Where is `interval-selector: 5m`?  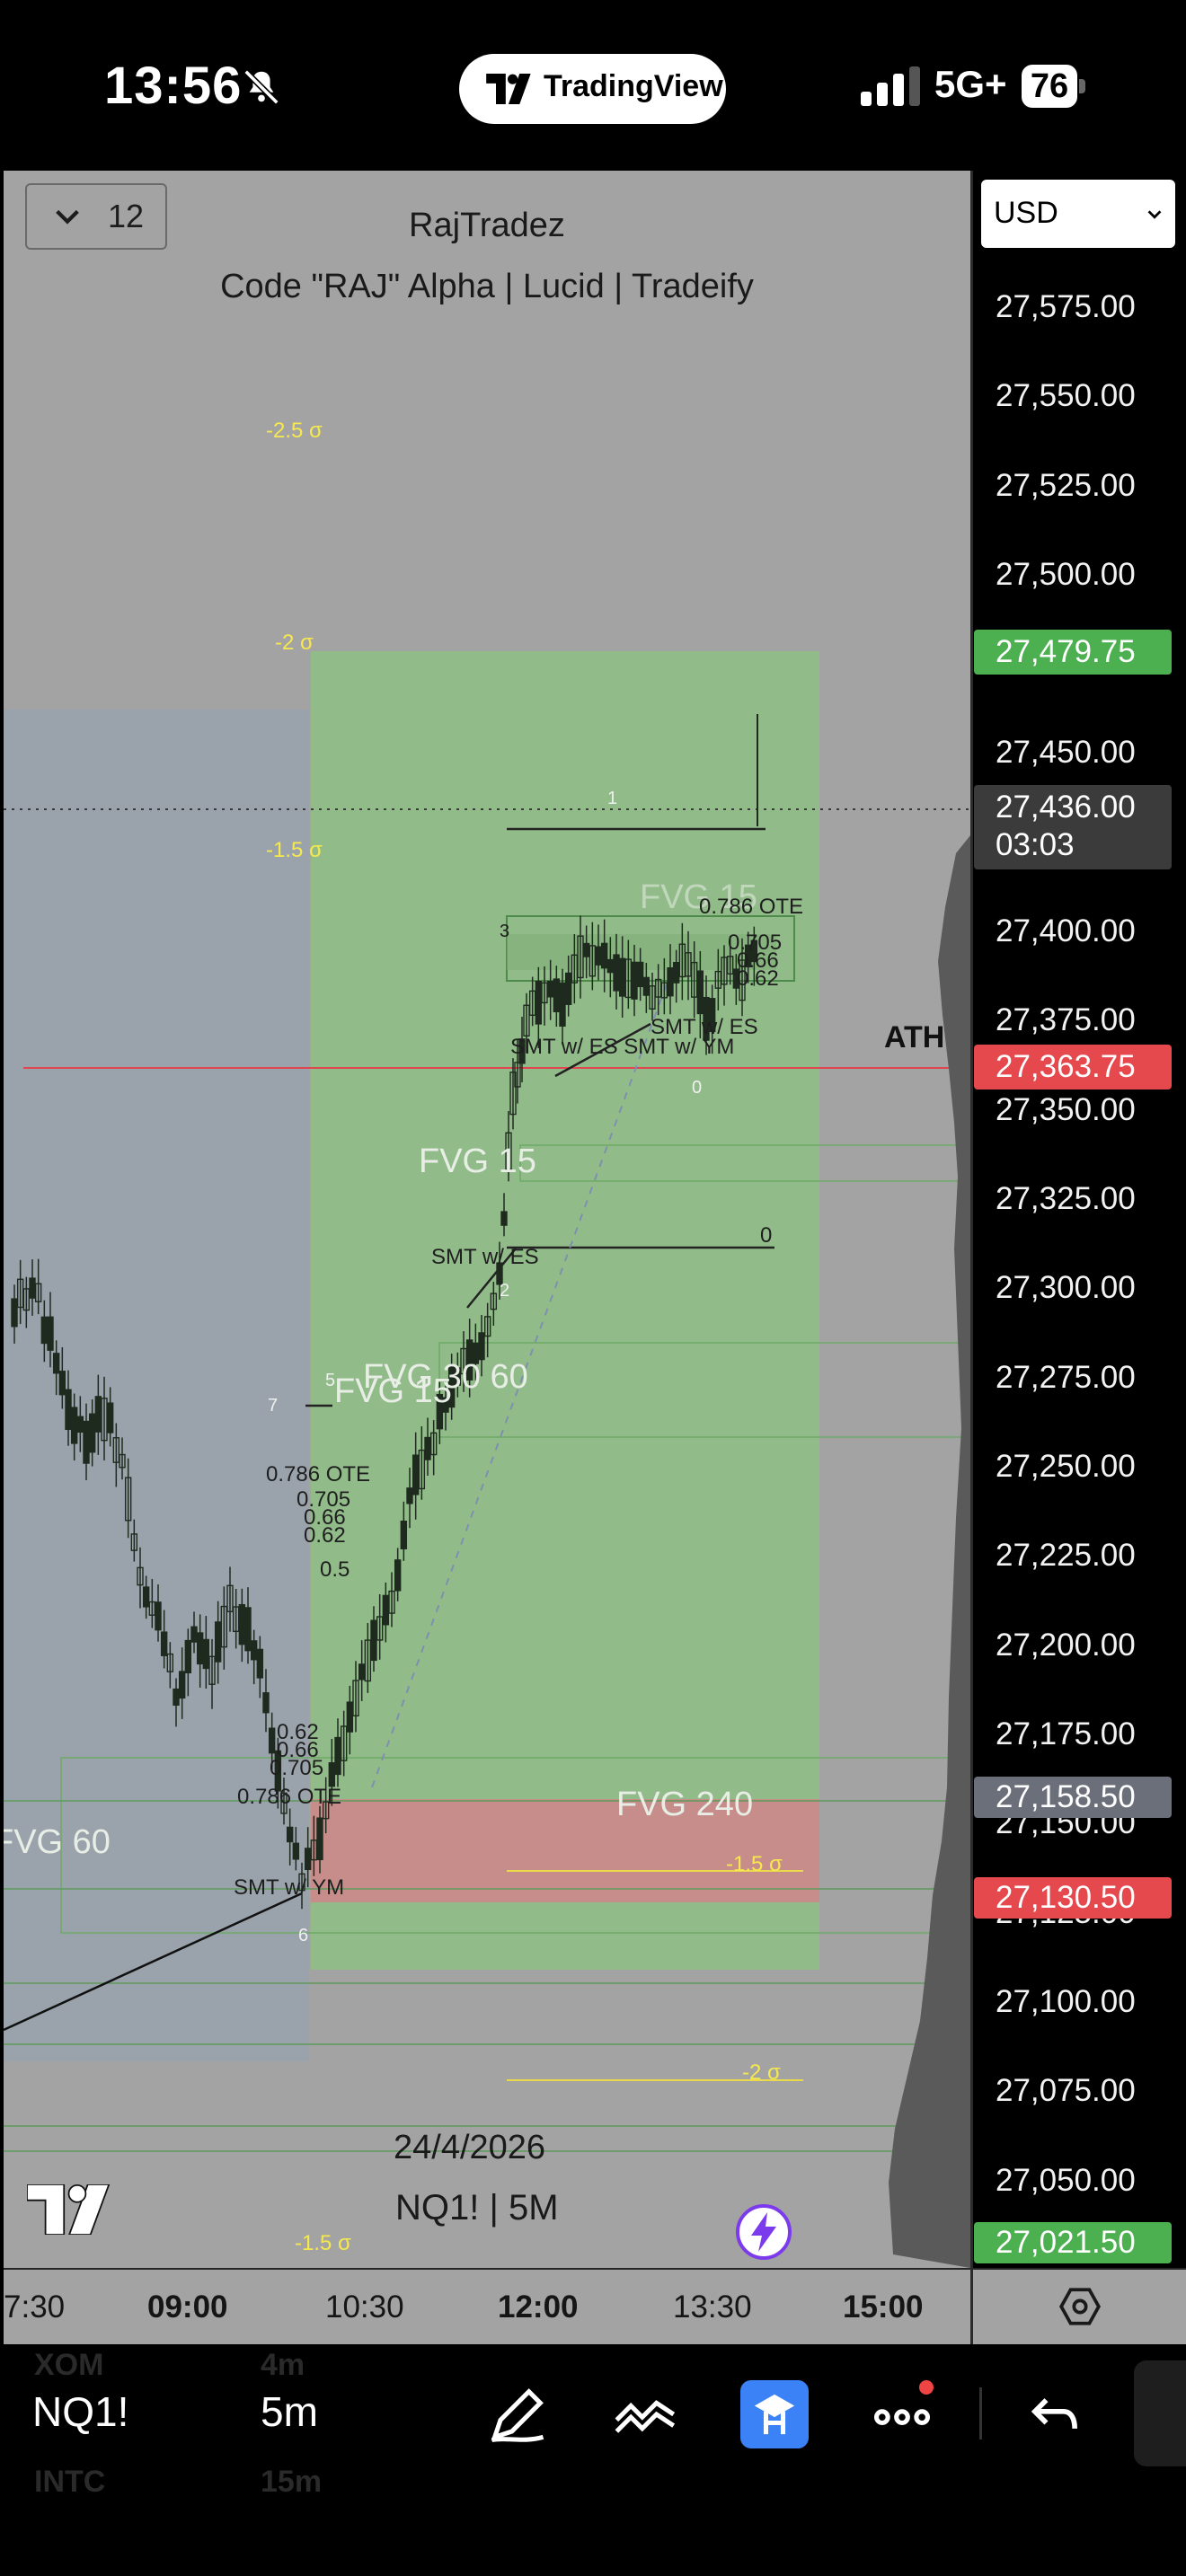 interval-selector: 5m is located at coordinates (289, 2411).